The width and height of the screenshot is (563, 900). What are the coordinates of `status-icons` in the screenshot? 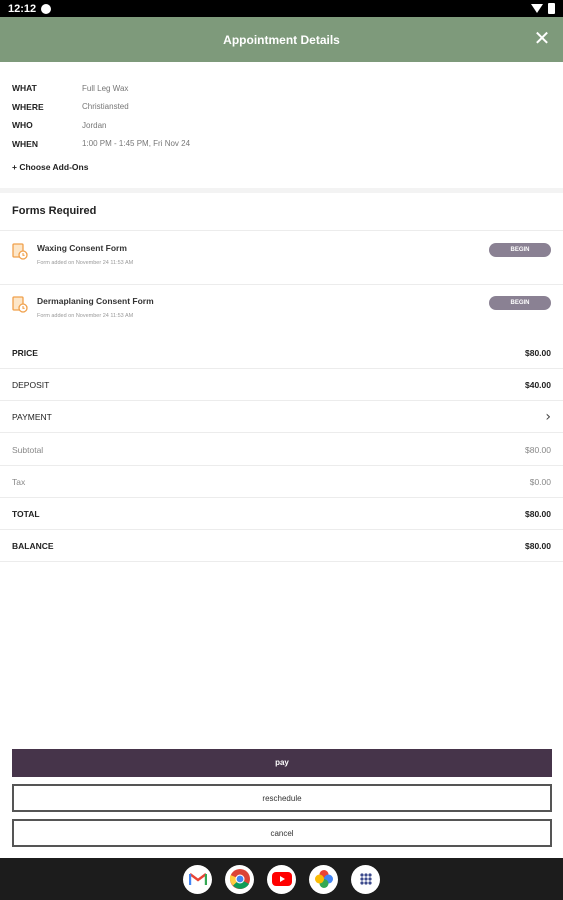 It's located at (543, 8).